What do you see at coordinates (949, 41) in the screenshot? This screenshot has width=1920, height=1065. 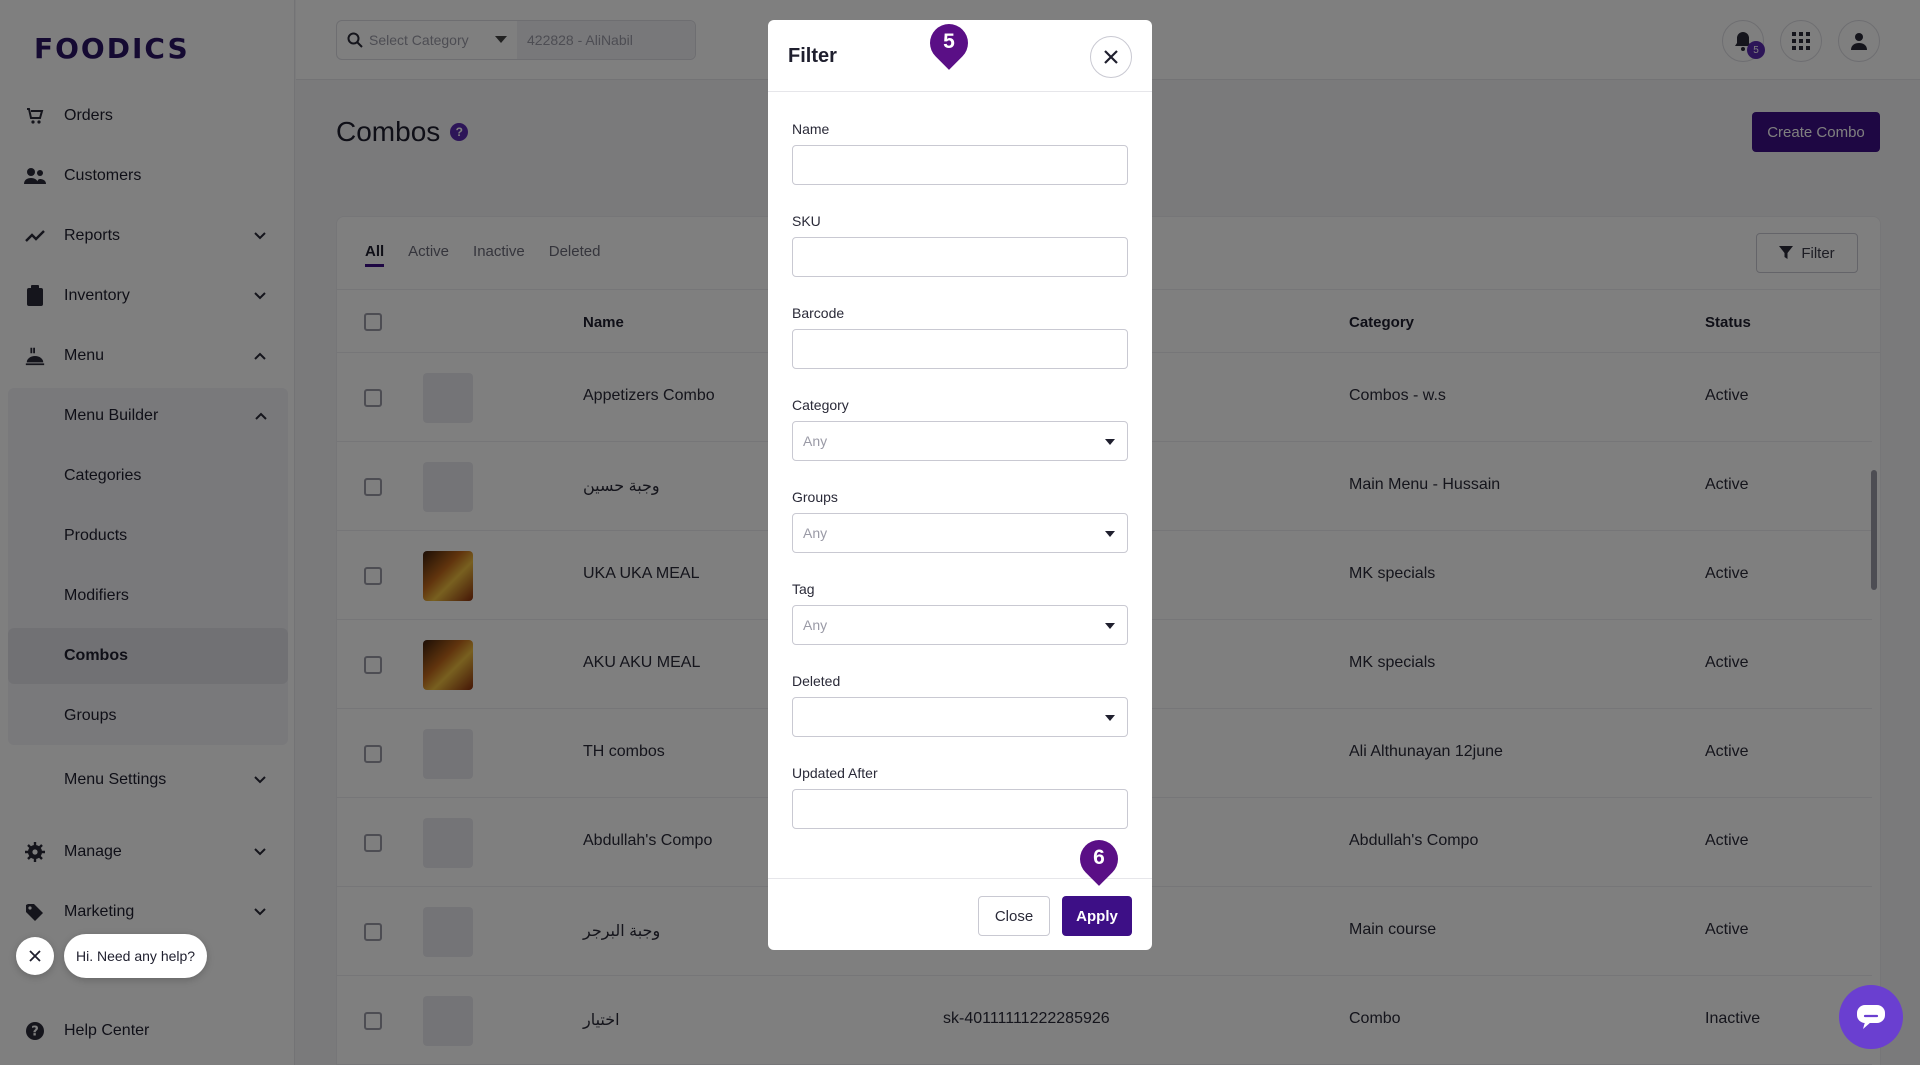 I see `marker-number: 5` at bounding box center [949, 41].